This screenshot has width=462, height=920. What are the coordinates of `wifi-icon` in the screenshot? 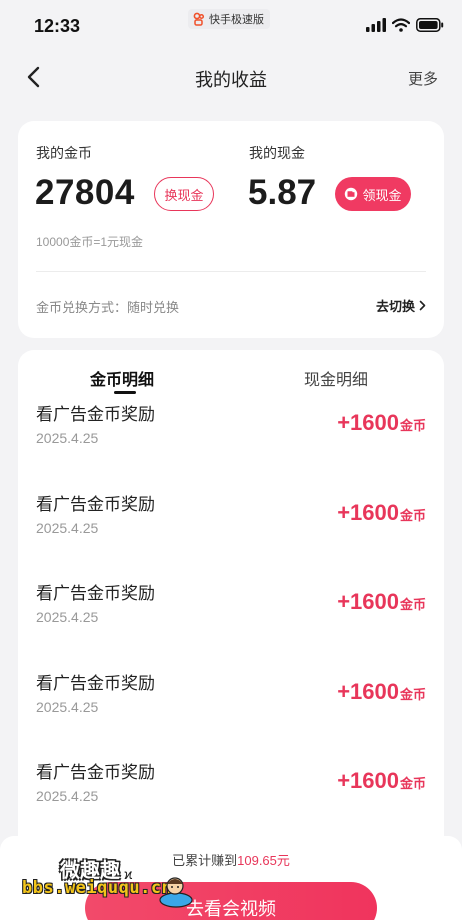 It's located at (401, 25).